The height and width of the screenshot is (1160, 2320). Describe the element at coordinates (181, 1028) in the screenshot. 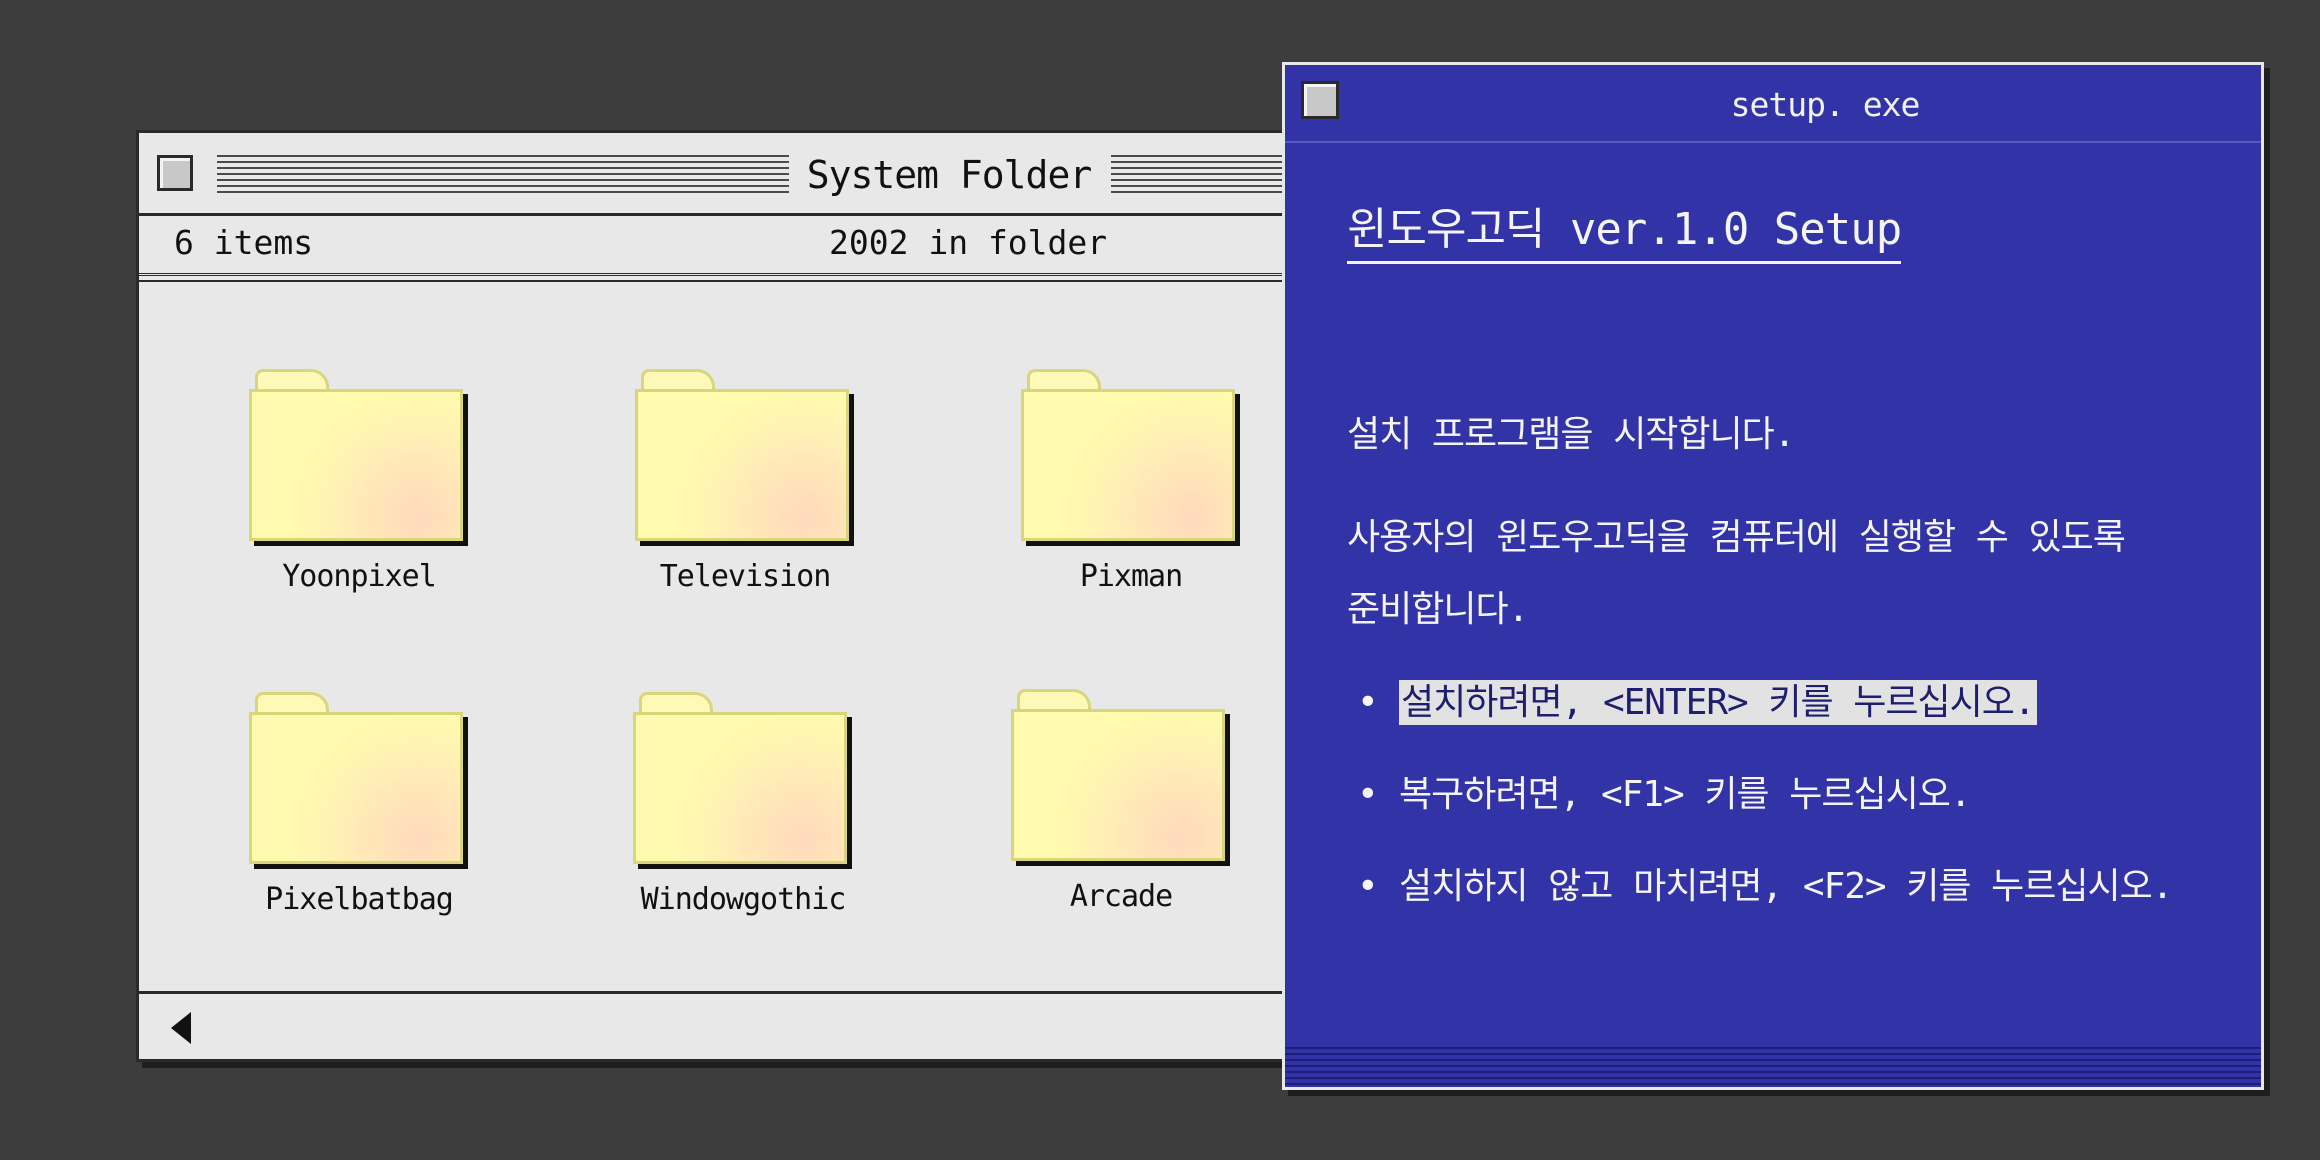

I see `arrow-left-icon` at that location.